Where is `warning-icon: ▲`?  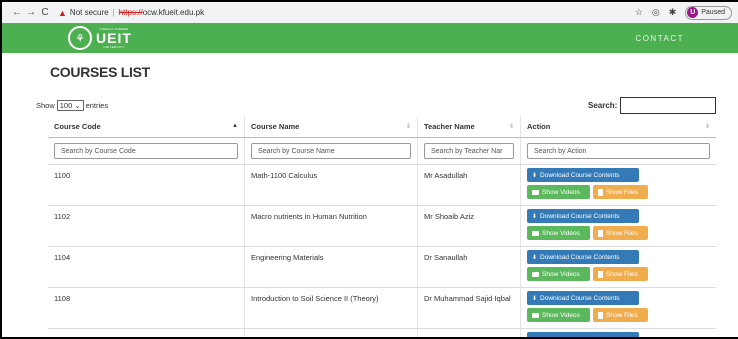 warning-icon: ▲ is located at coordinates (62, 12).